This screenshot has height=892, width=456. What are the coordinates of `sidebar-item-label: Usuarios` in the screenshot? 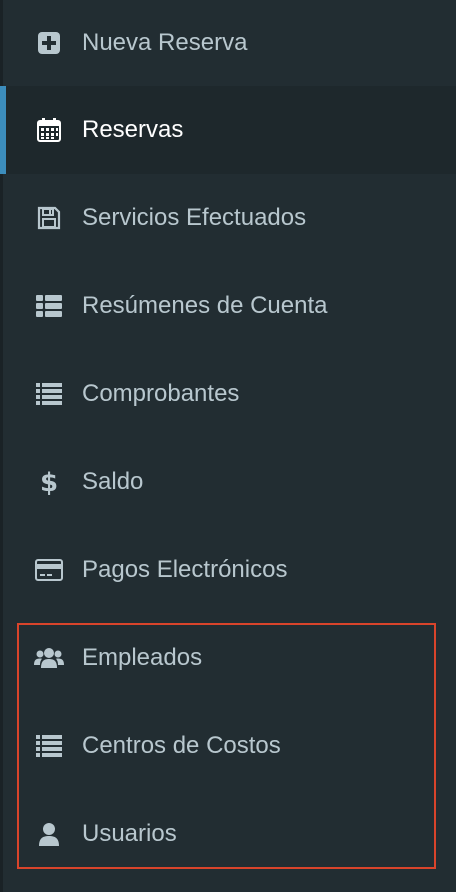 It's located at (129, 833).